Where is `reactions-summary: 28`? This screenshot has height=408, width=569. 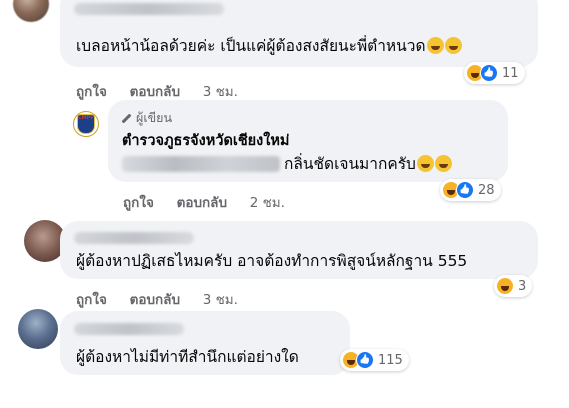 reactions-summary: 28 is located at coordinates (470, 190).